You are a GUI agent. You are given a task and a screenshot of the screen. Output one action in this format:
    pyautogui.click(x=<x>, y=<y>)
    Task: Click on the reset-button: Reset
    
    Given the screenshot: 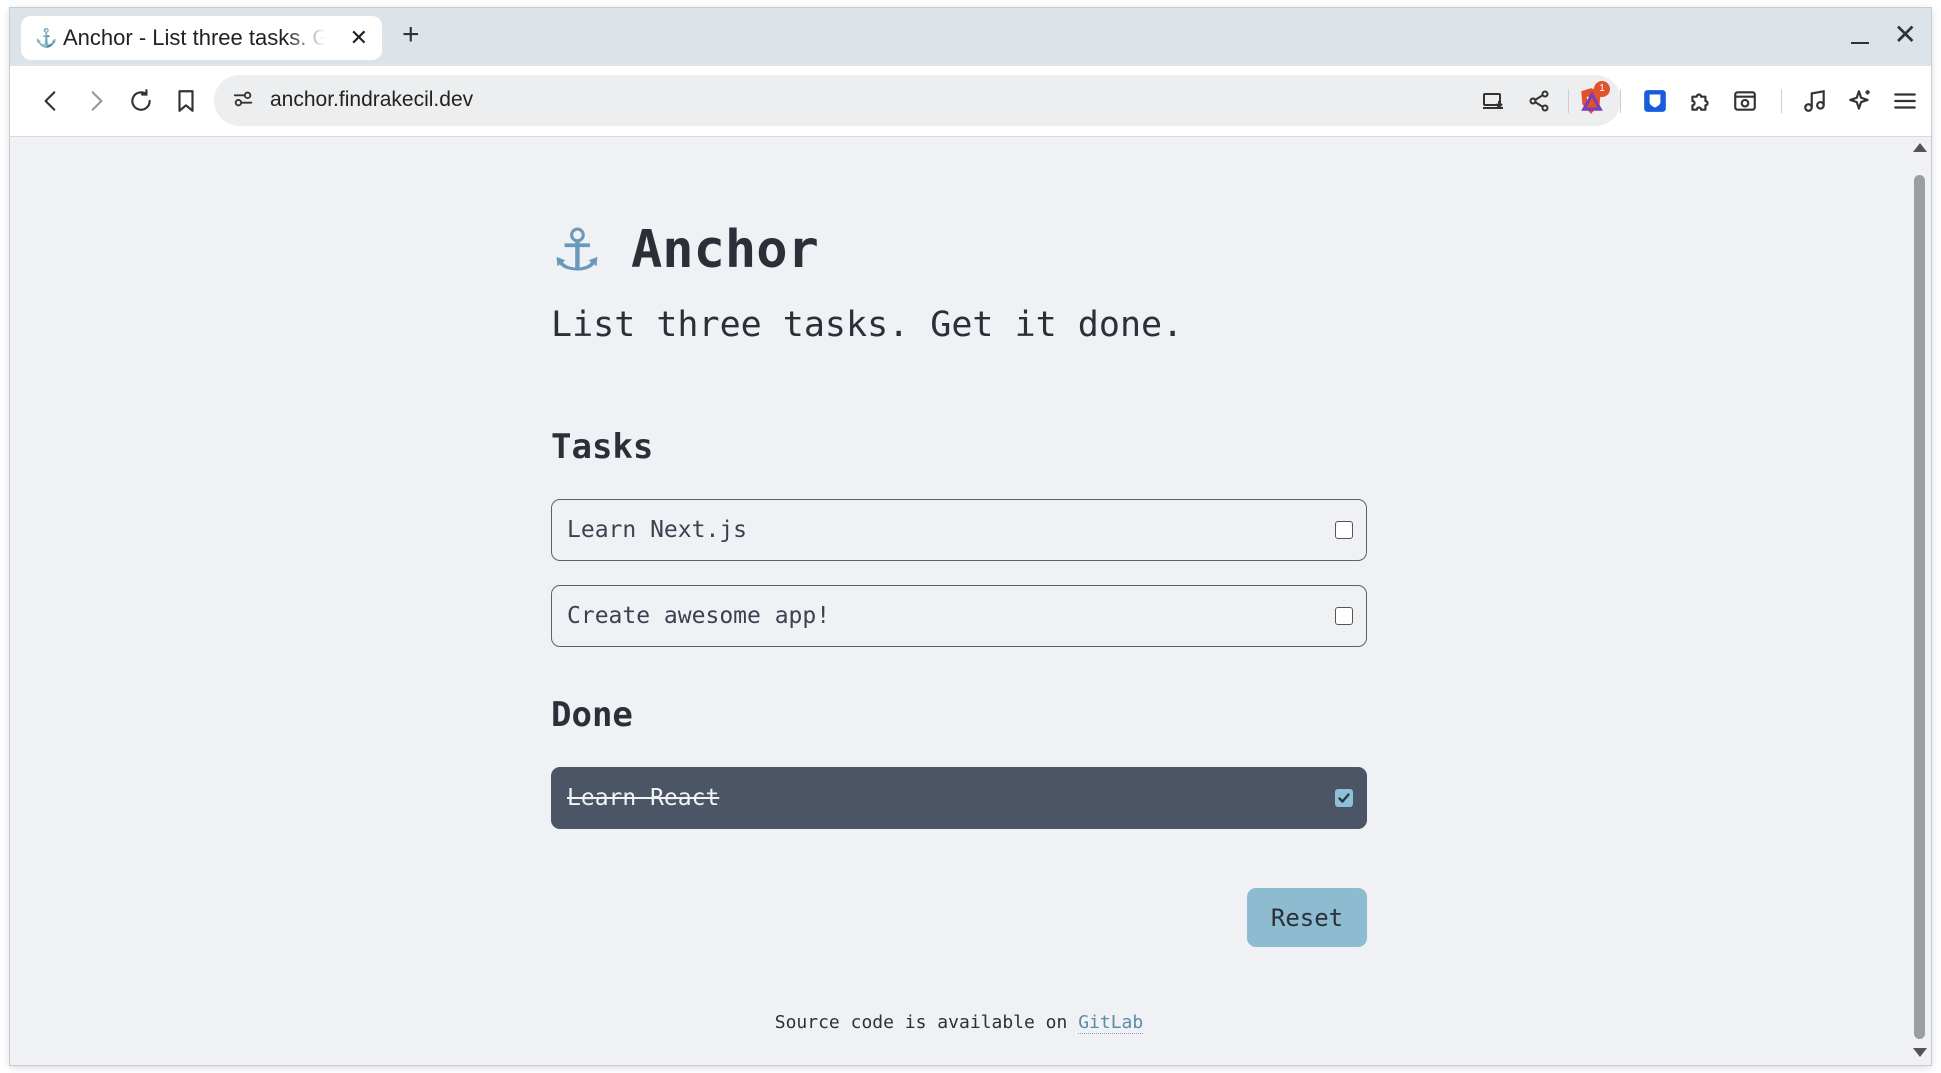 What is the action you would take?
    pyautogui.click(x=1307, y=917)
    